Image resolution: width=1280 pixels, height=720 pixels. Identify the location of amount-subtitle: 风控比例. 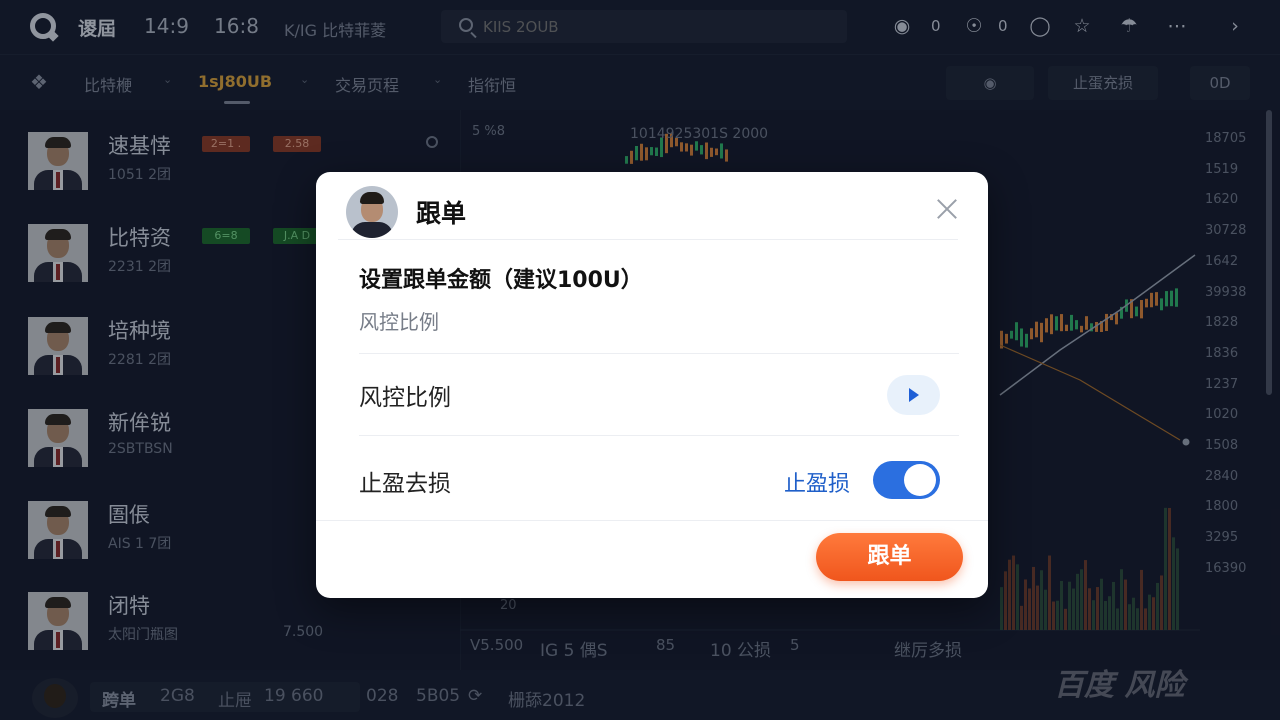
(399, 322).